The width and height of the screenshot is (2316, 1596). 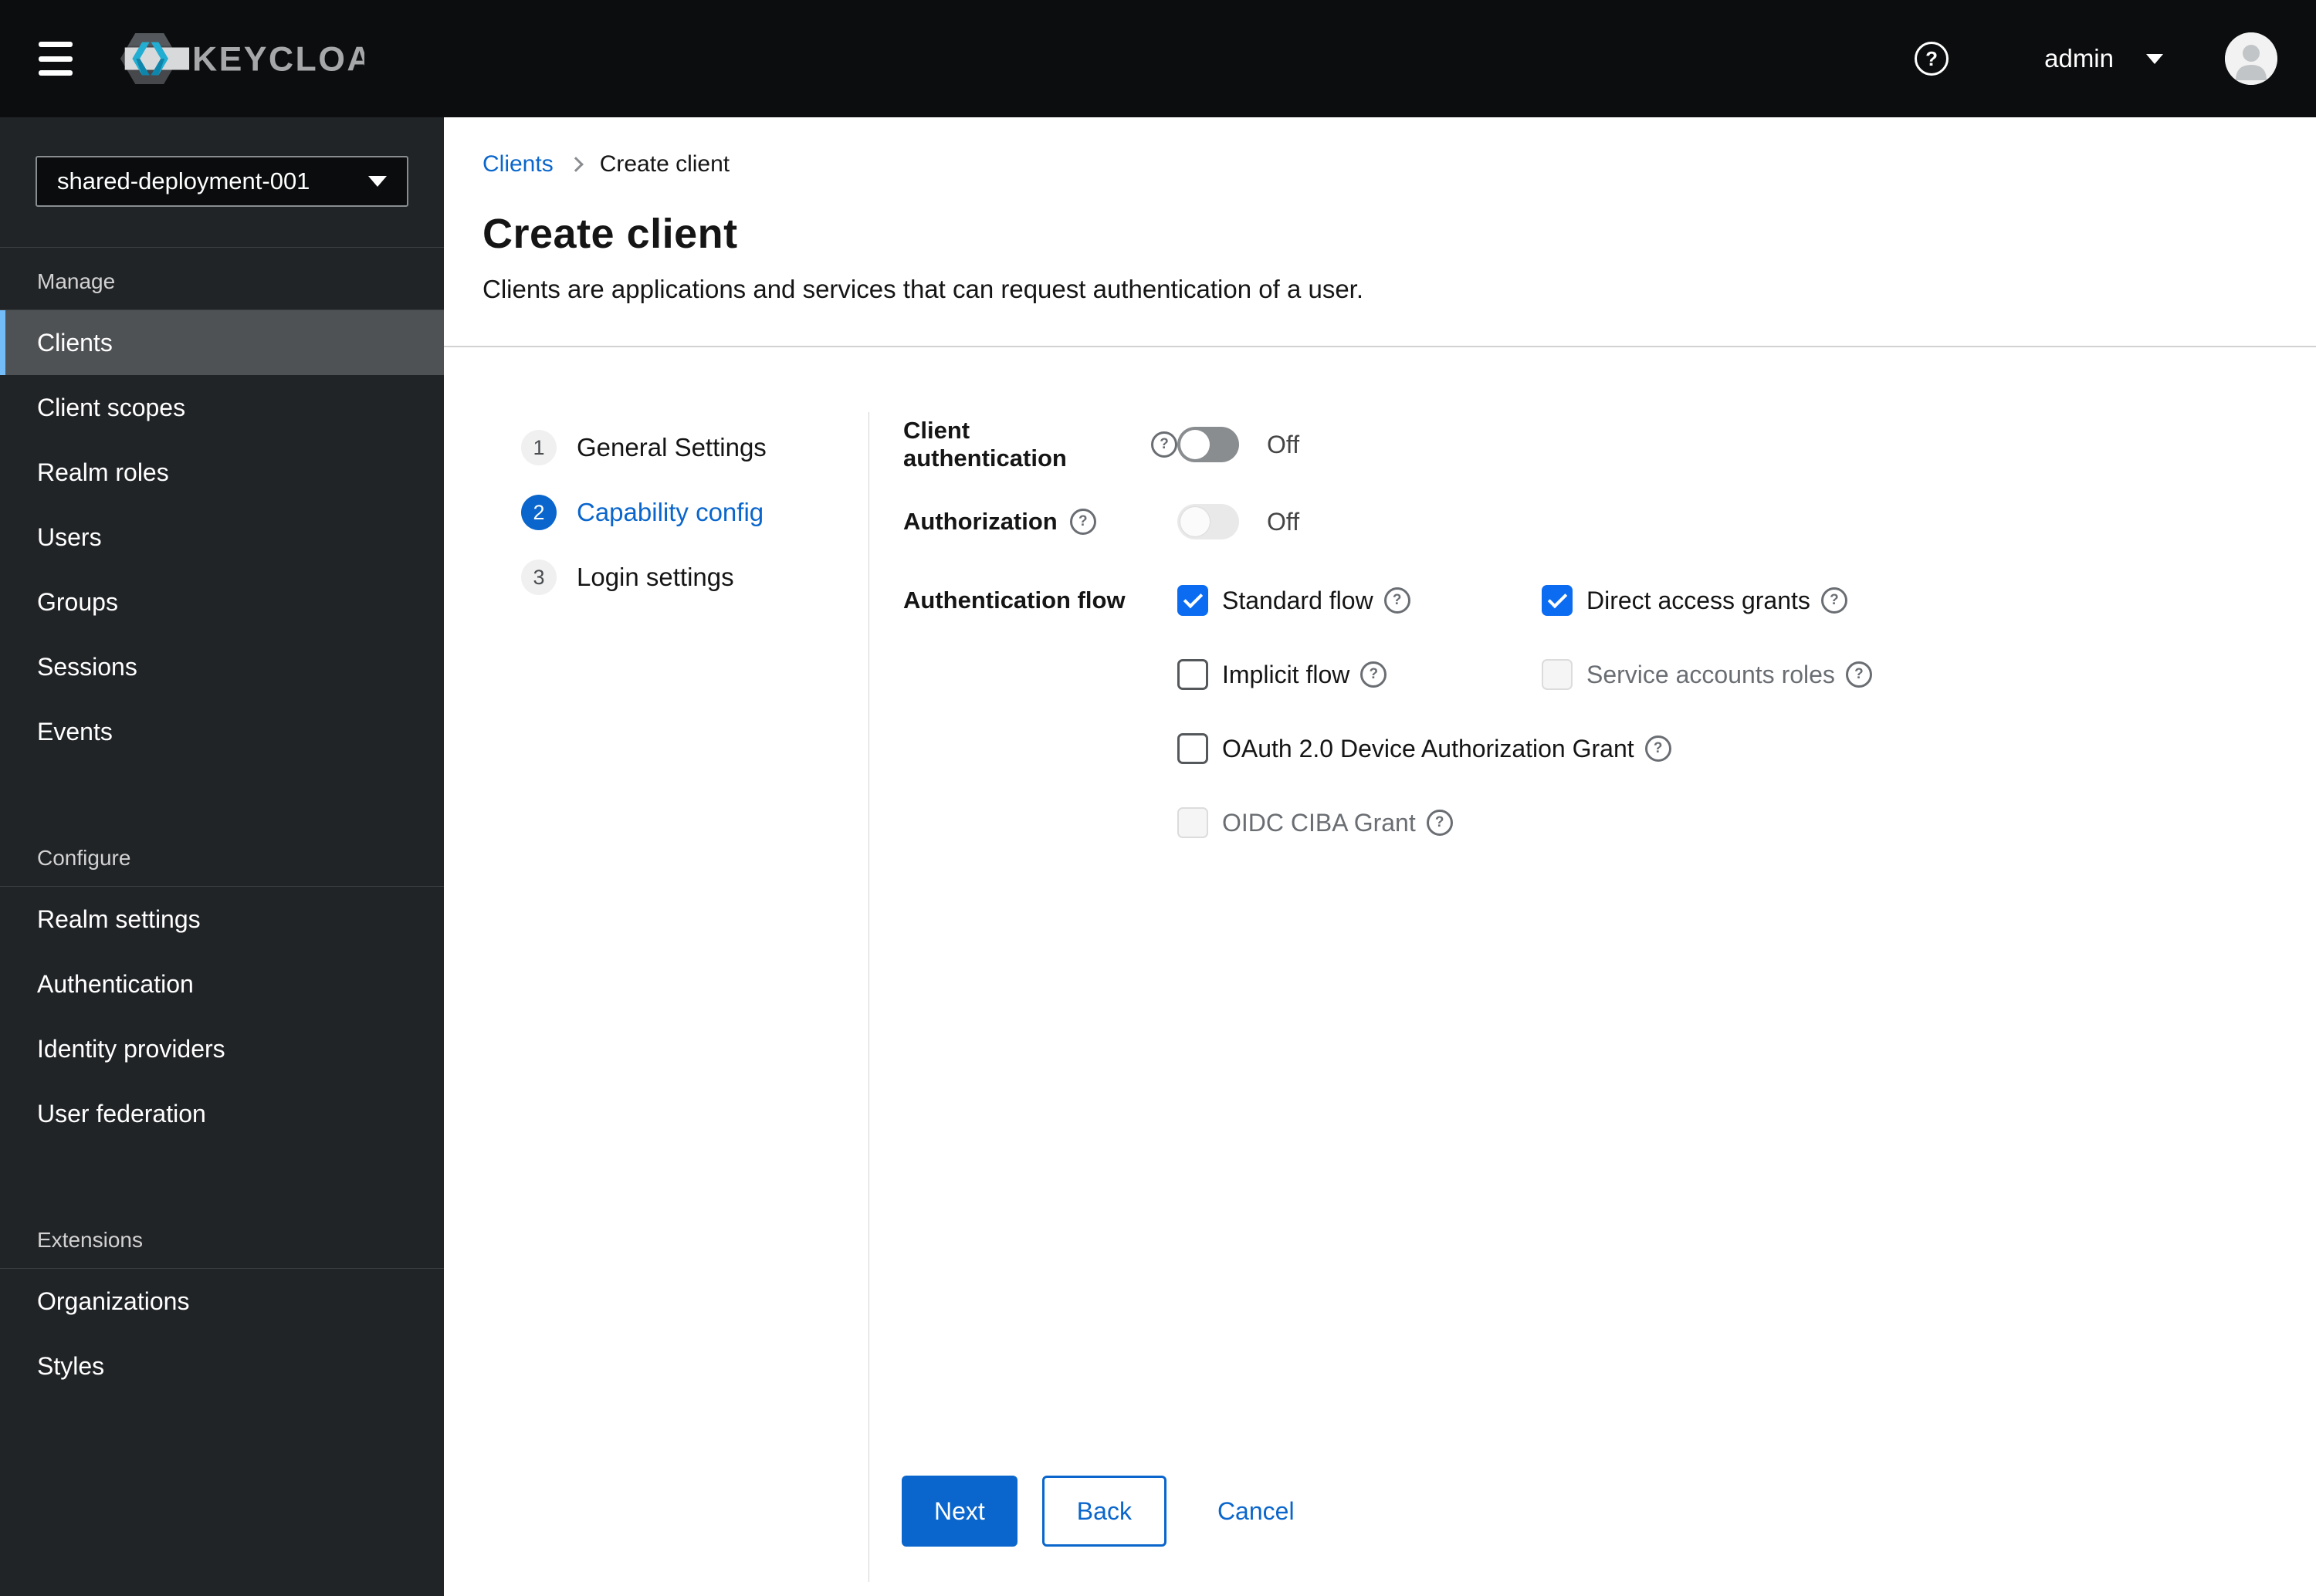 I want to click on authorization-toggle, so click(x=1208, y=522).